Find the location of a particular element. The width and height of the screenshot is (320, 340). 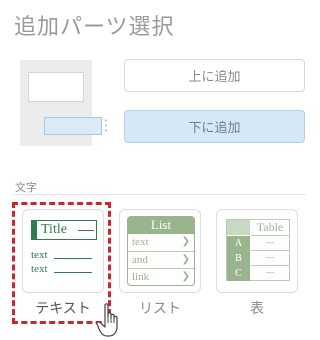

list-thumb-item: and ❯ is located at coordinates (161, 259).